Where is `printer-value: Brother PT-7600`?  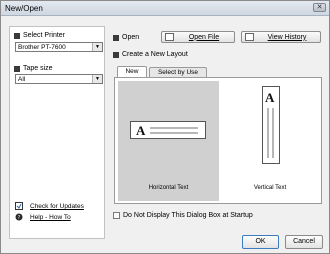 printer-value: Brother PT-7600 is located at coordinates (42, 47).